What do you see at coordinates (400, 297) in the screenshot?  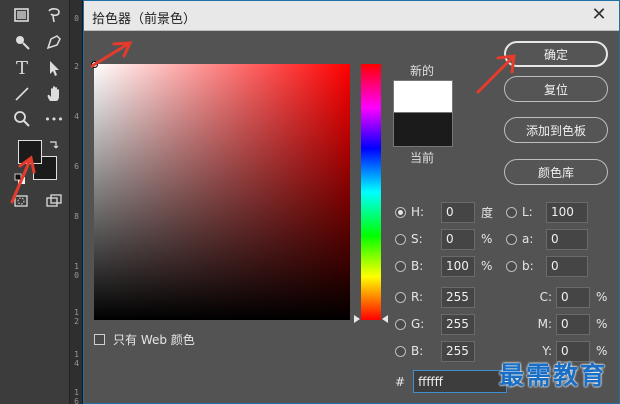 I see `red-radio` at bounding box center [400, 297].